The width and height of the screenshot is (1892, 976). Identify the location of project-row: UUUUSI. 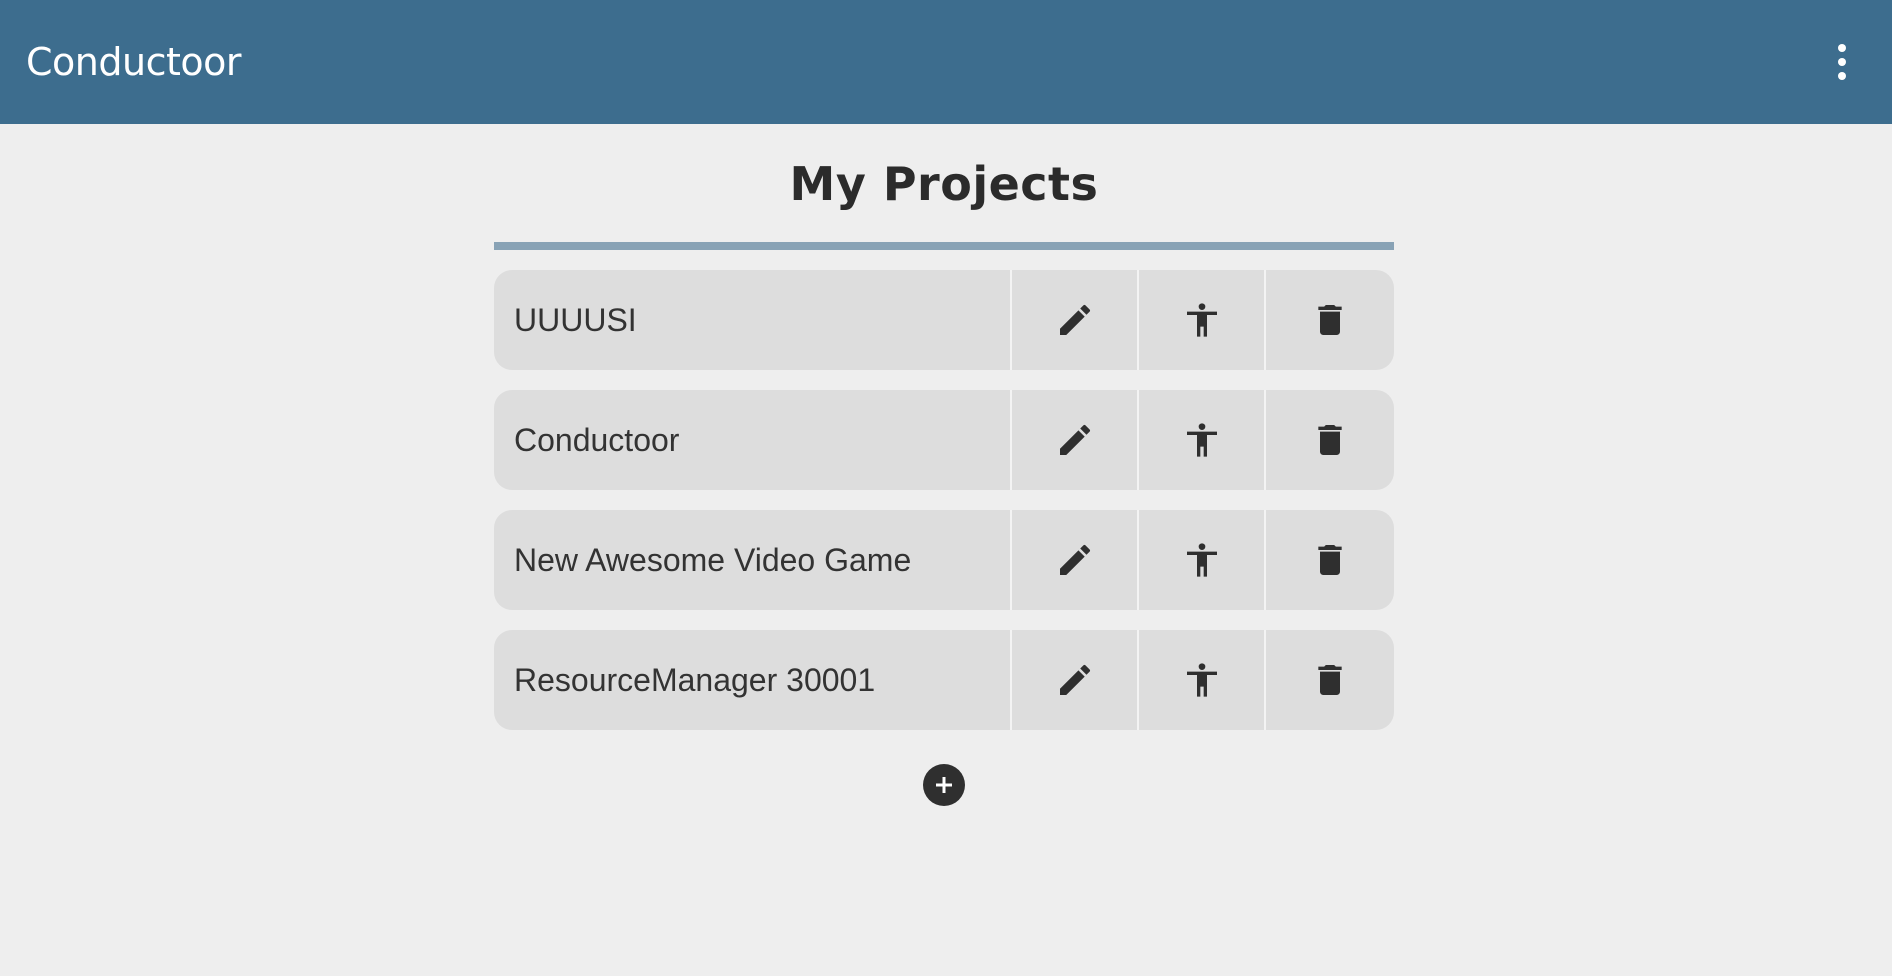
(944, 320).